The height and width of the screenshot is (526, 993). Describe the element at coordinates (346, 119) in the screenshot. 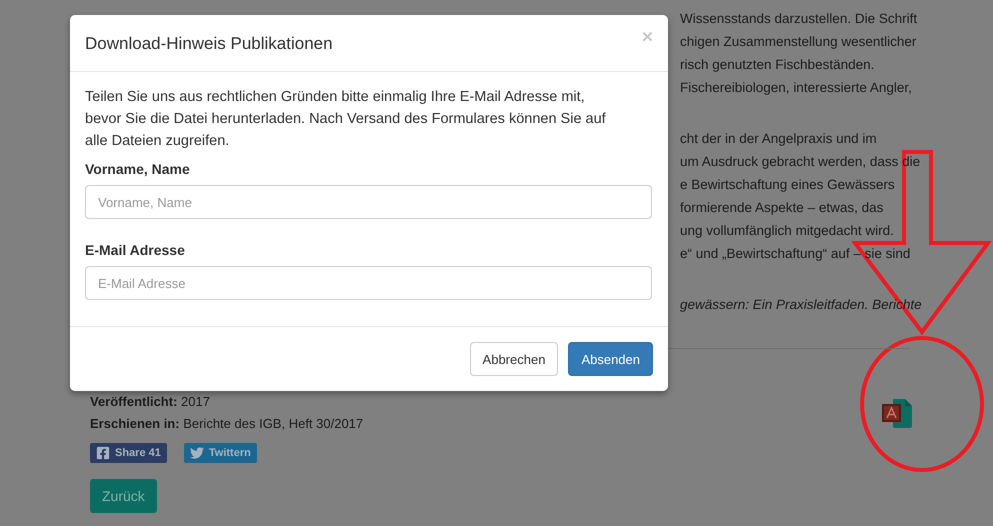

I see `dialog-intro-text: Teilen Sie uns aus rechtlichen Gründen bitte einmalig Ihre E-Mail Adresse mit, bevor Sie die Datei herunterladen. Nach Versand des Formulares können Sie auf alle Dateien zugreifen.` at that location.